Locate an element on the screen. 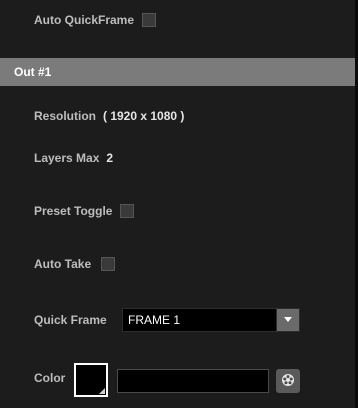  quick-frame-select: FRAME 1 is located at coordinates (211, 320).